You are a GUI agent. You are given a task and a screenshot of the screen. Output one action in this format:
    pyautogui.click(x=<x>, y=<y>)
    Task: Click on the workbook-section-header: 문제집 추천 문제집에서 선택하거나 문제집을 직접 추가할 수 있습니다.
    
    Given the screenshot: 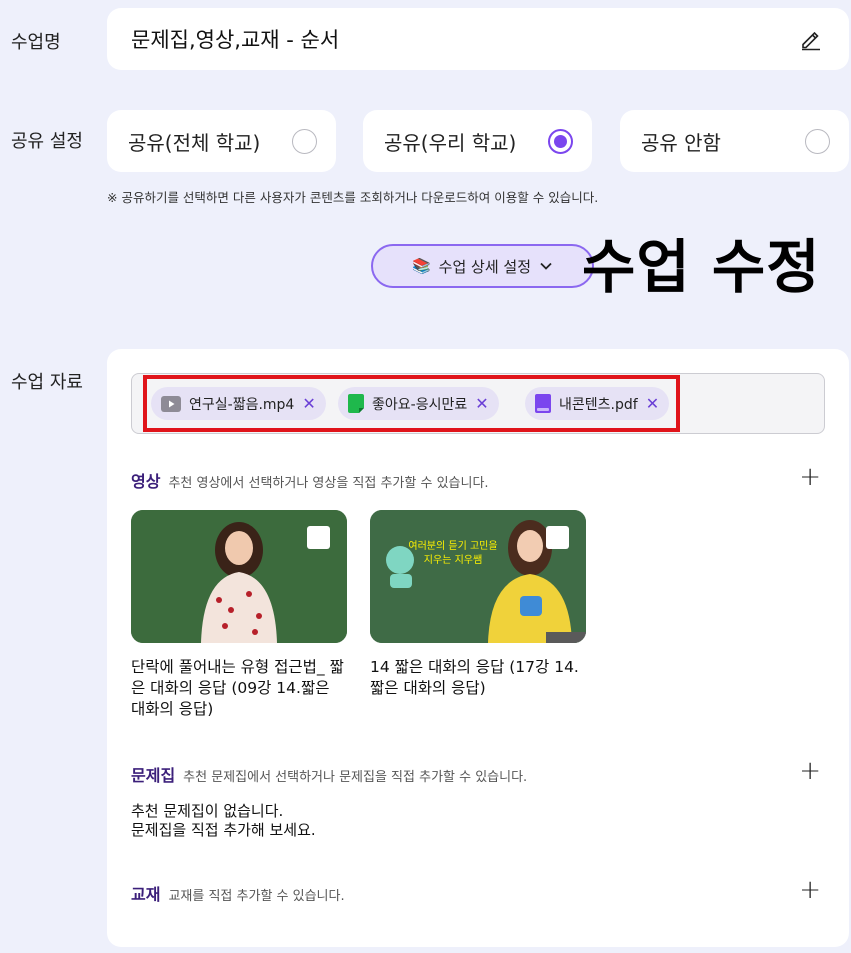 What is the action you would take?
    pyautogui.click(x=329, y=774)
    